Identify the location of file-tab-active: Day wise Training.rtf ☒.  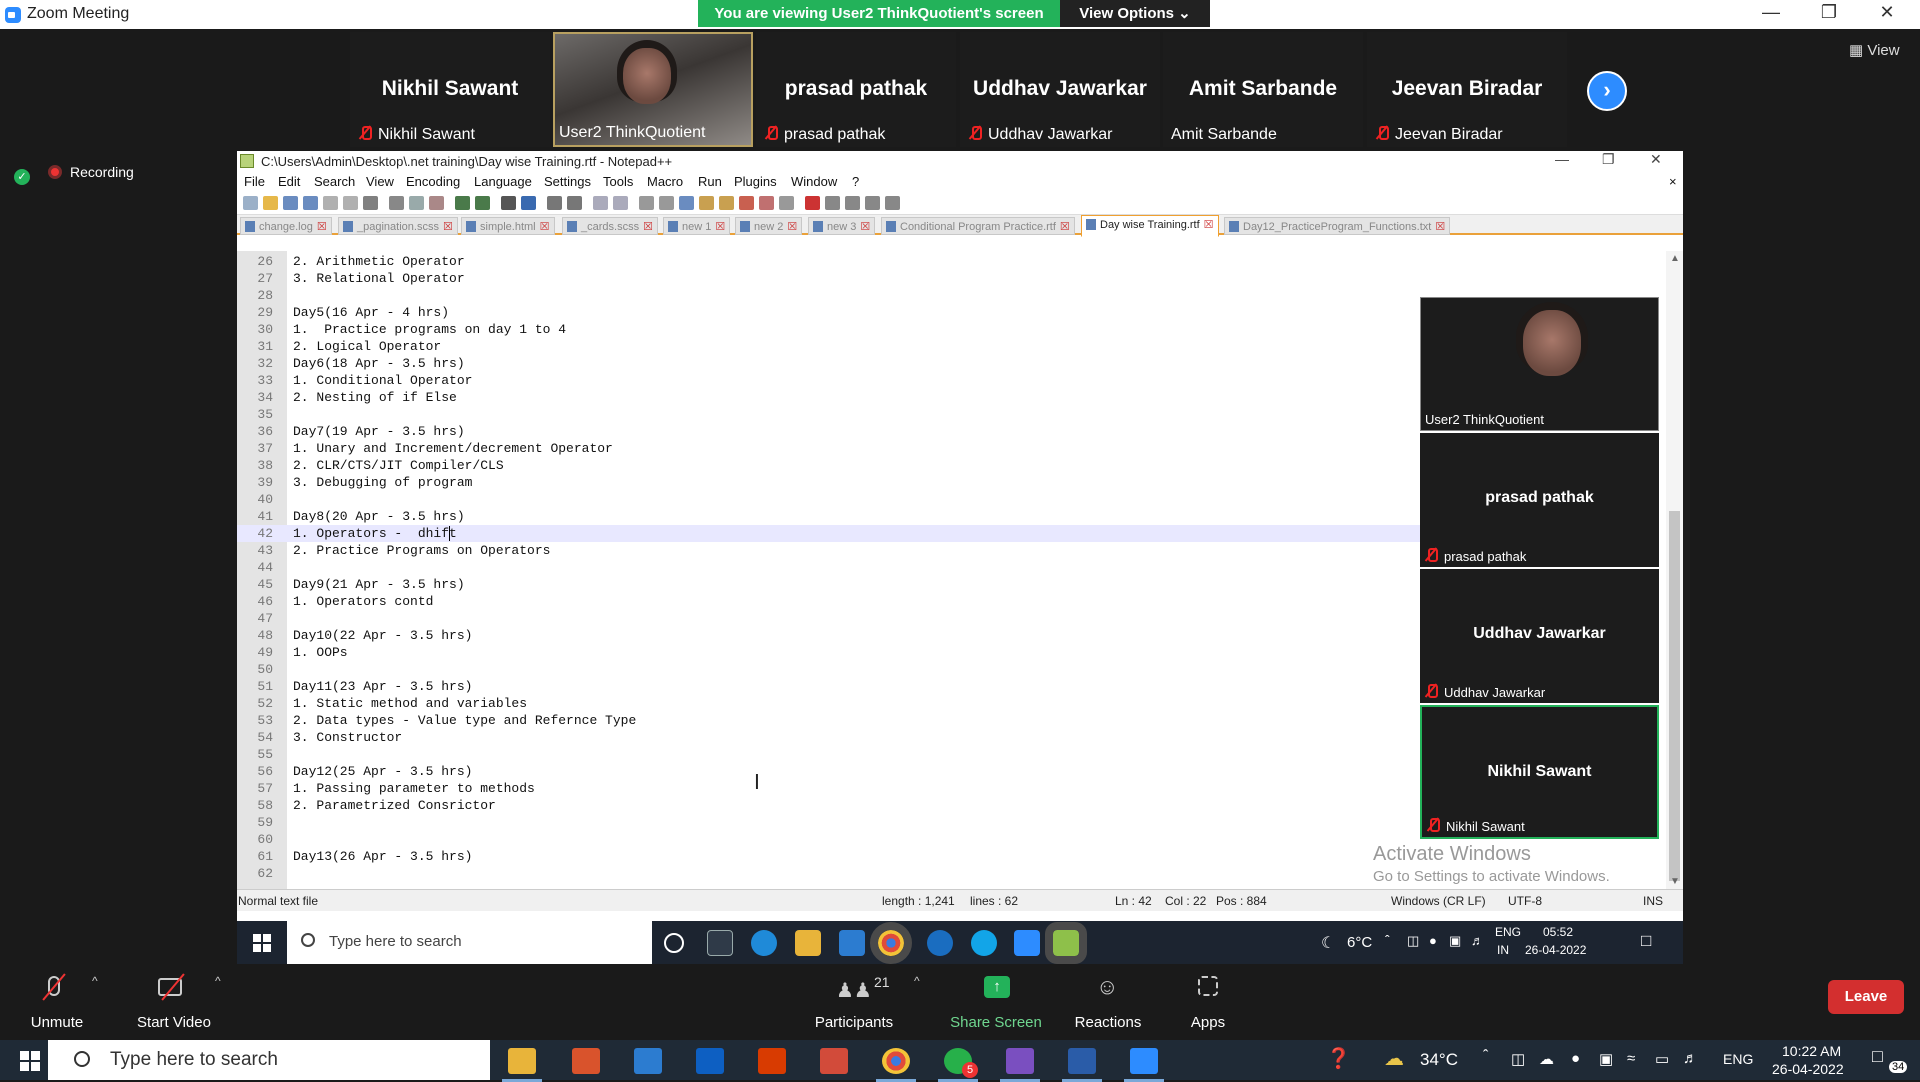
(1150, 226).